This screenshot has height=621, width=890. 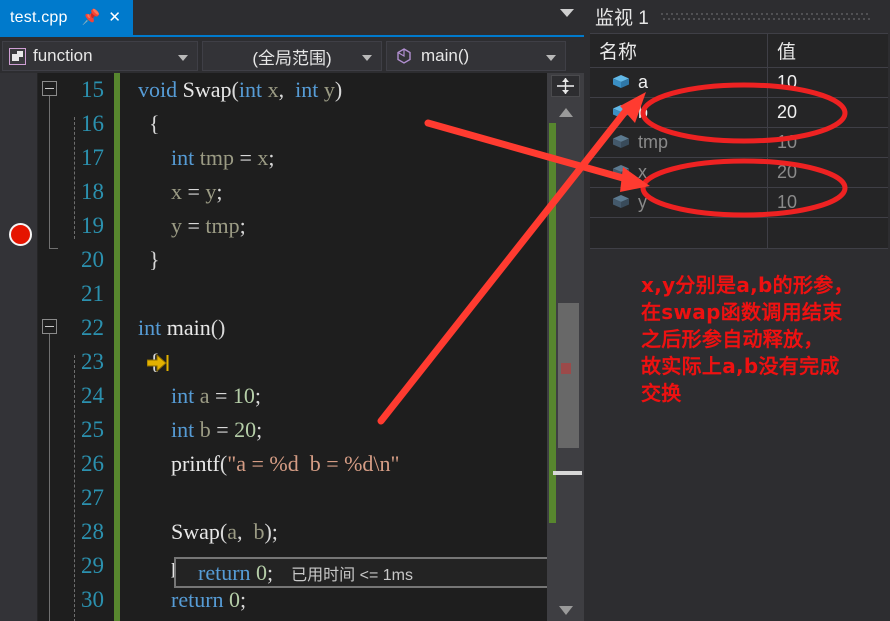 I want to click on code-line: 20 }, so click(x=293, y=260).